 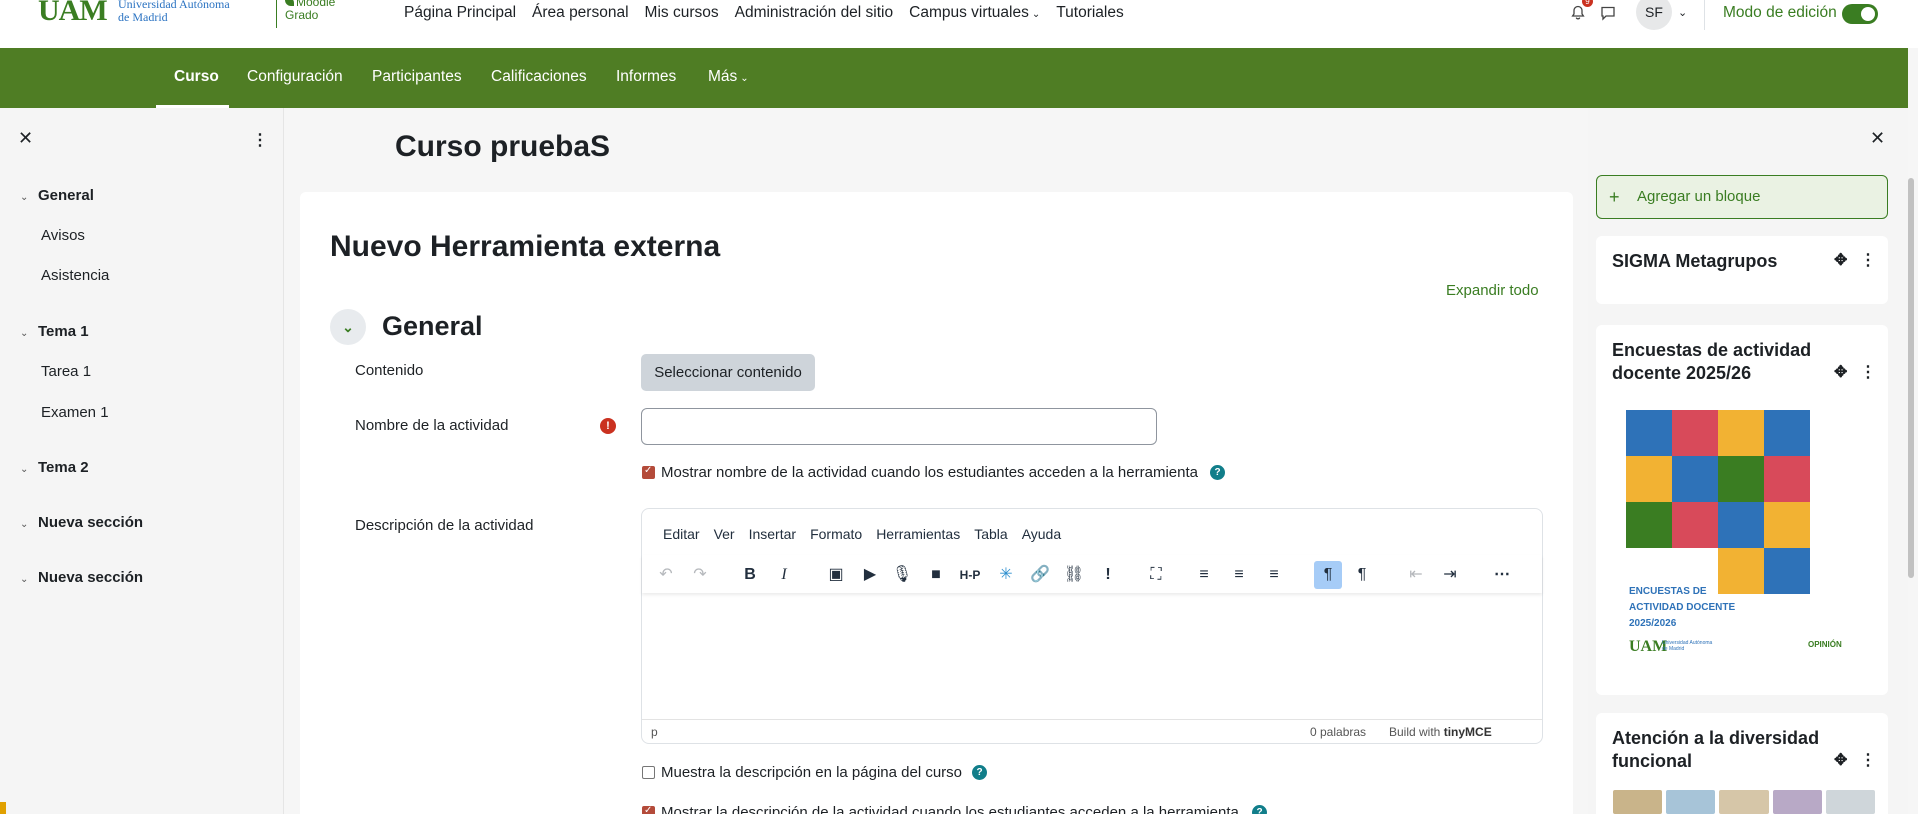 What do you see at coordinates (836, 575) in the screenshot?
I see `image-icon: ▣` at bounding box center [836, 575].